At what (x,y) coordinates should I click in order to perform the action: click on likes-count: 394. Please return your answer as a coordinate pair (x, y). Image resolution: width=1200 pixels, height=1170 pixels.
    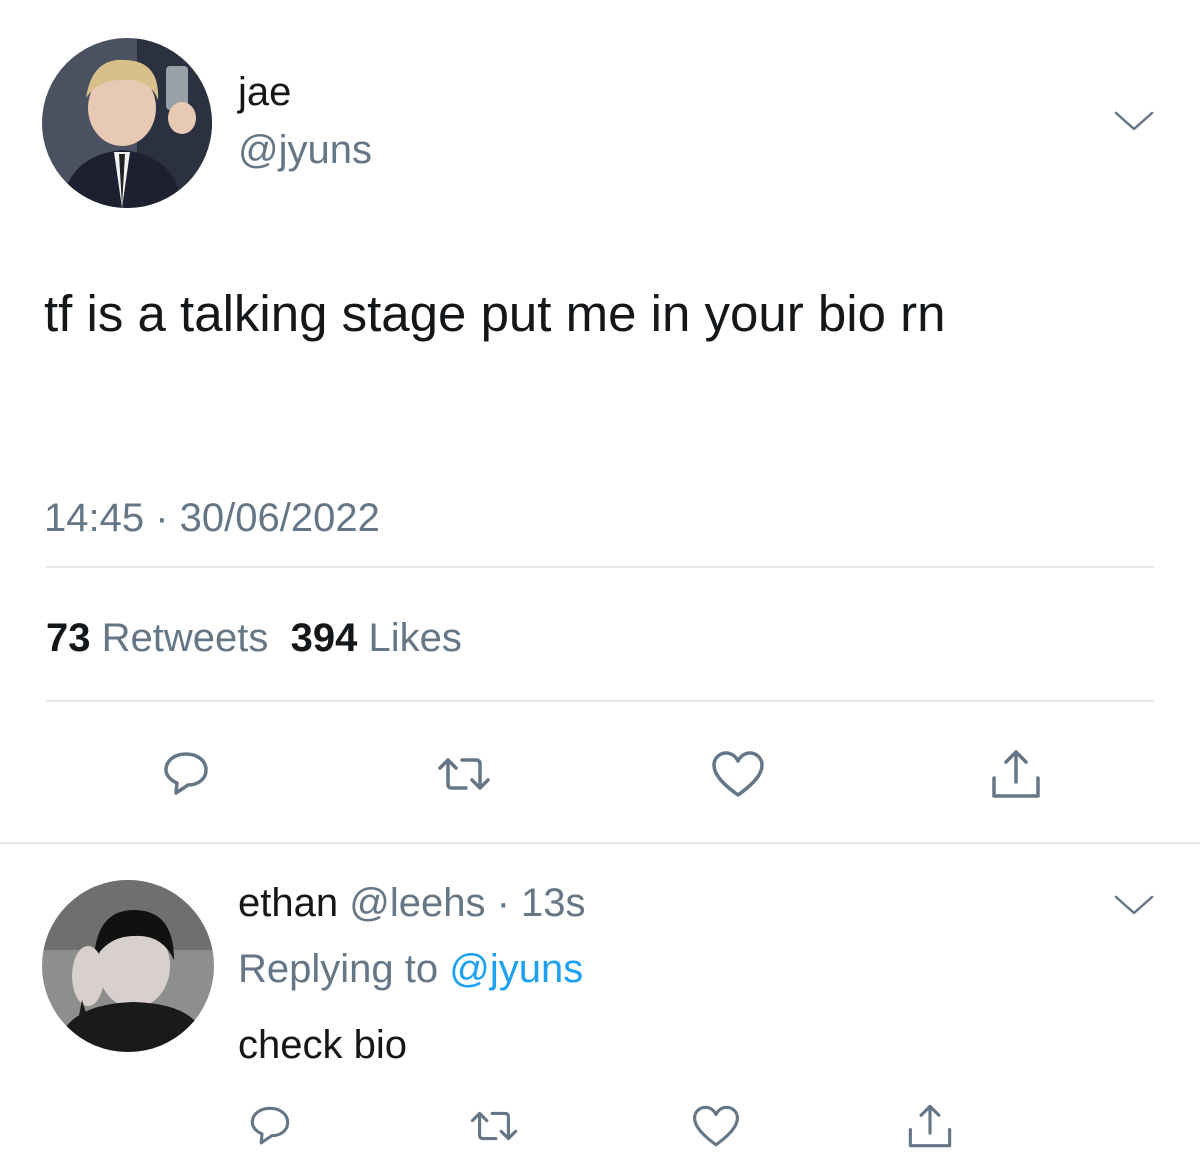
    Looking at the image, I should click on (324, 638).